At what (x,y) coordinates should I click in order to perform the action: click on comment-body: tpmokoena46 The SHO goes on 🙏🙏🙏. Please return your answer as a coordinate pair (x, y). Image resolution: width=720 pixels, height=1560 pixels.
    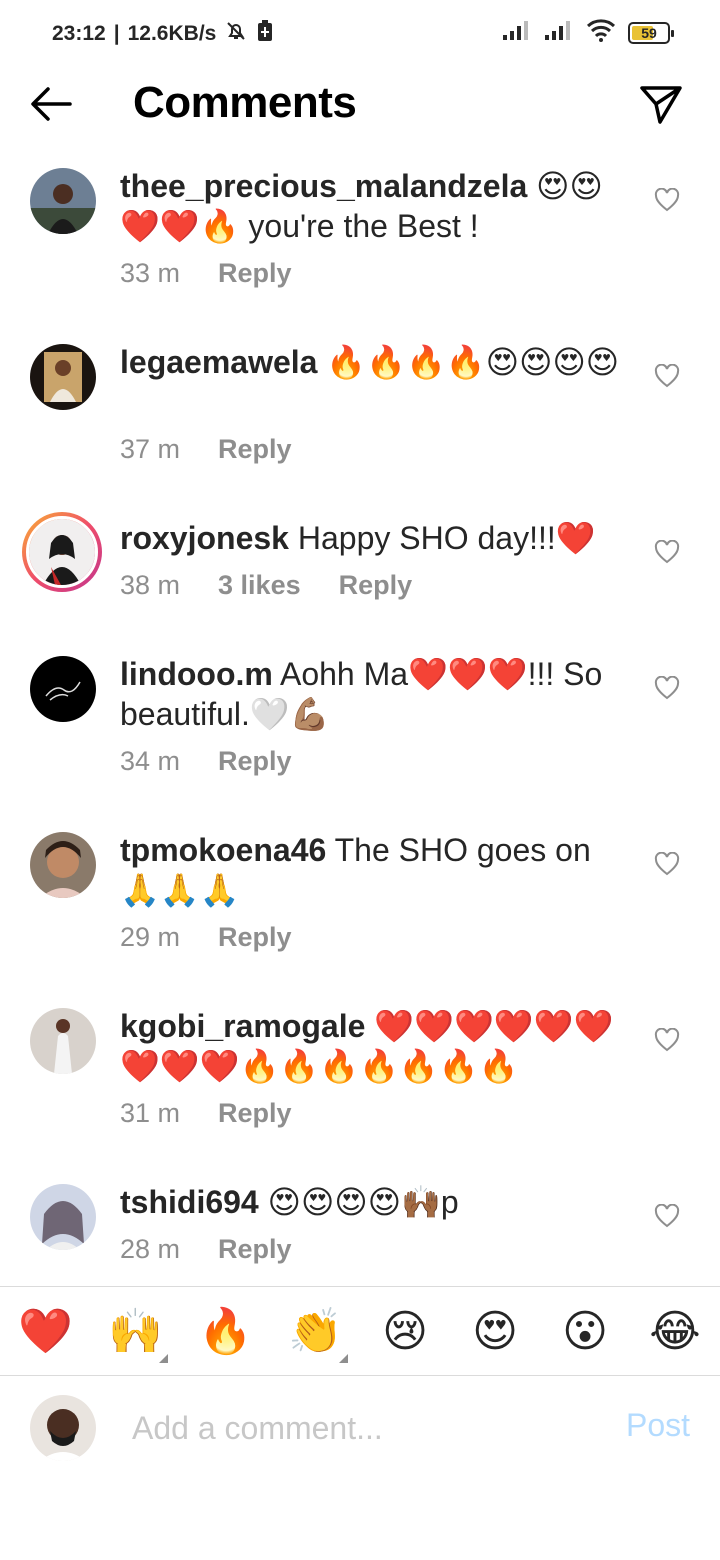
    Looking at the image, I should click on (370, 870).